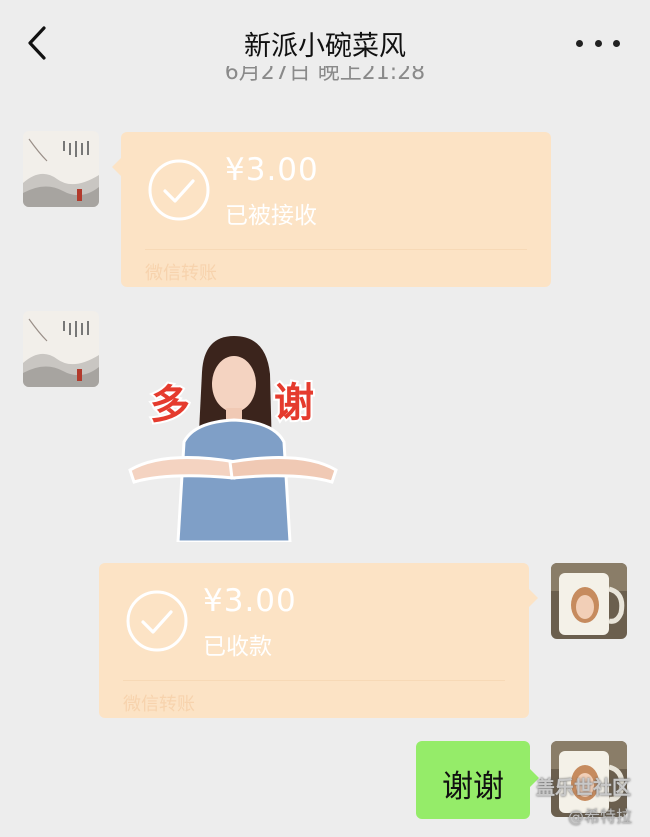 The height and width of the screenshot is (837, 650). Describe the element at coordinates (584, 788) in the screenshot. I see `watermark-site: 盖乐世社区` at that location.